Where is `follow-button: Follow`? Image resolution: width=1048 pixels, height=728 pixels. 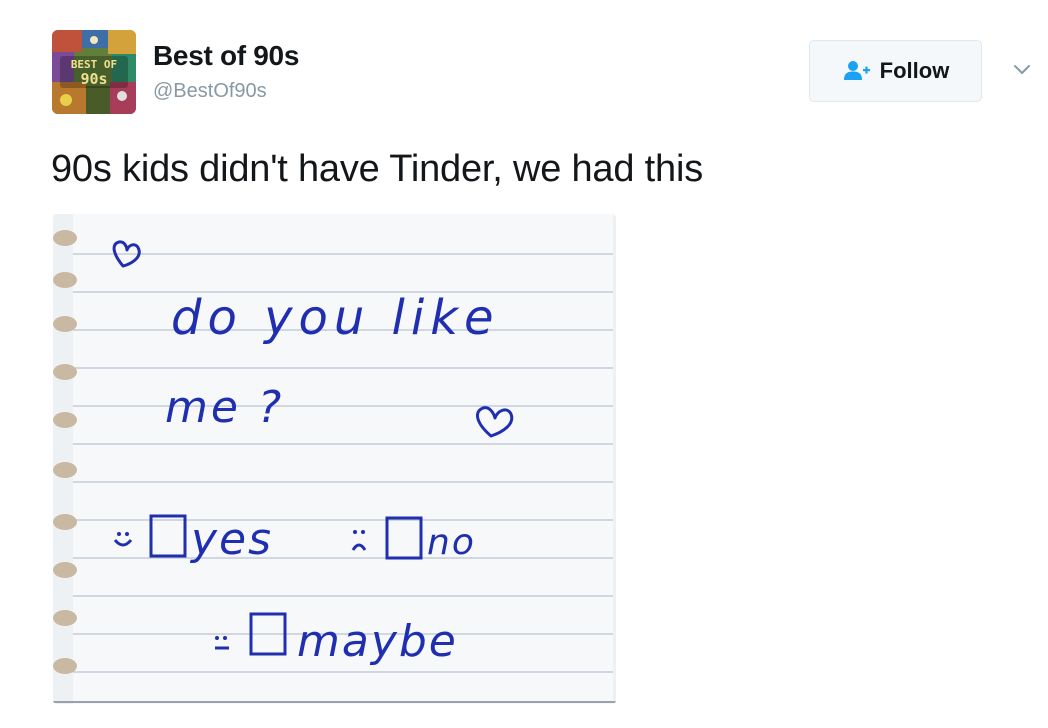 follow-button: Follow is located at coordinates (895, 71).